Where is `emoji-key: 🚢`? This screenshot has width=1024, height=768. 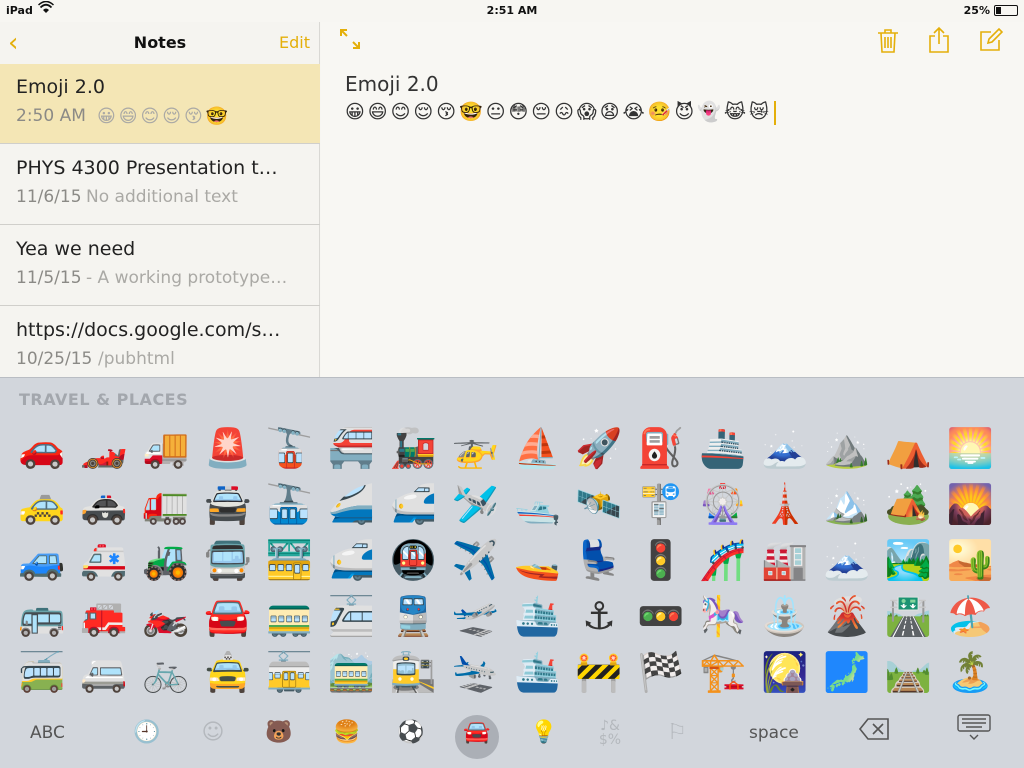 emoji-key: 🚢 is located at coordinates (723, 448).